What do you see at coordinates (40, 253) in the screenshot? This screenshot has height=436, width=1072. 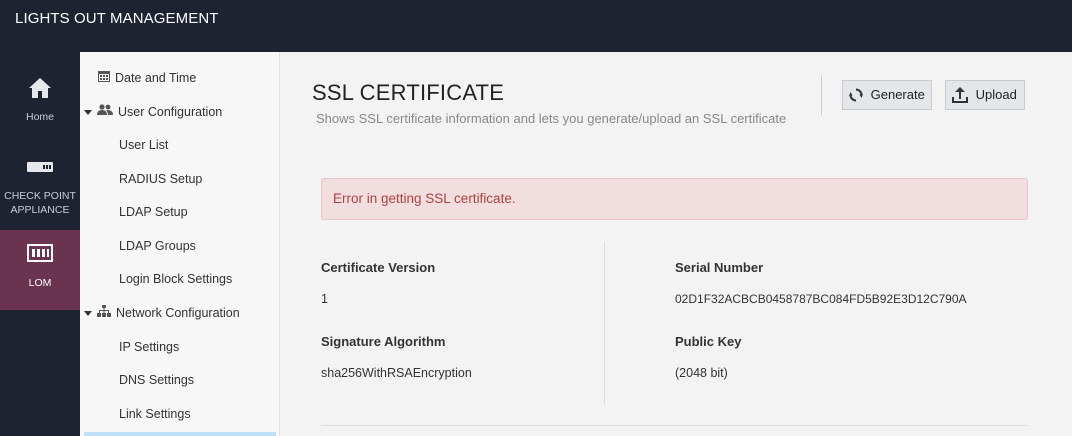 I see `lom-icon` at bounding box center [40, 253].